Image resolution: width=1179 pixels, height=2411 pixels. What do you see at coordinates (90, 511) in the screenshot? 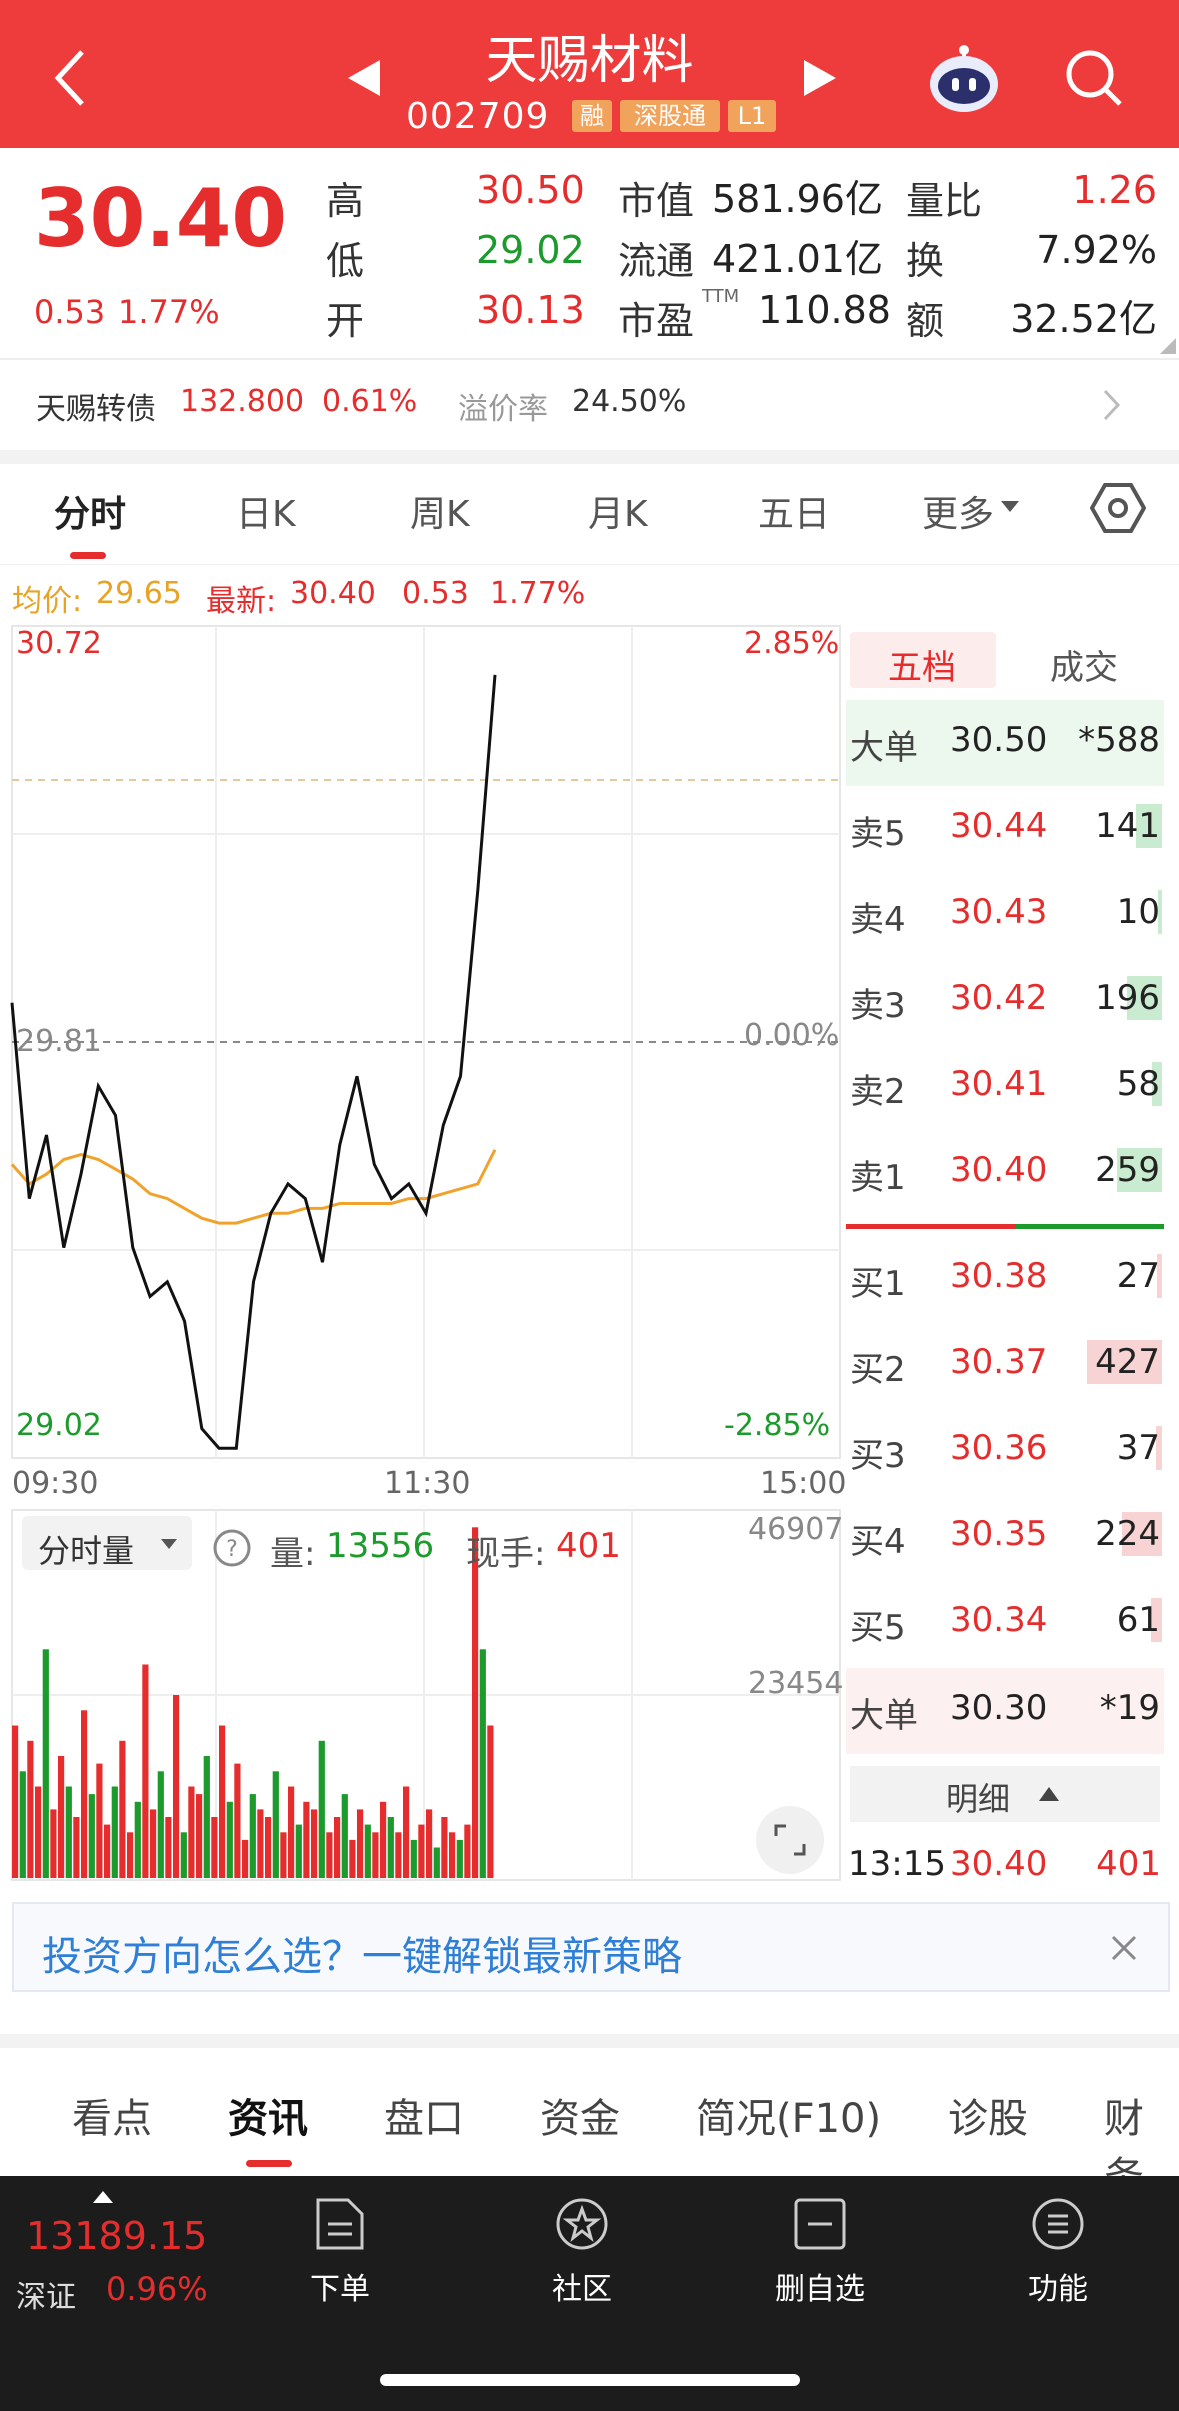
I see `tab-intraday: 分时` at bounding box center [90, 511].